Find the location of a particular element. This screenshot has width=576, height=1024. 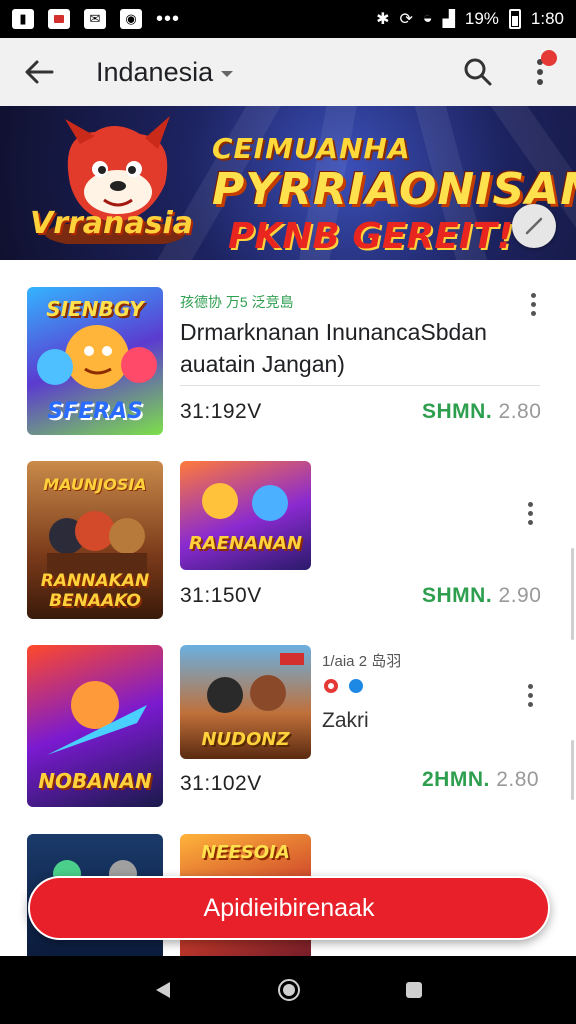

game-thumbnail: SIENBGY SFERAS is located at coordinates (95, 361).